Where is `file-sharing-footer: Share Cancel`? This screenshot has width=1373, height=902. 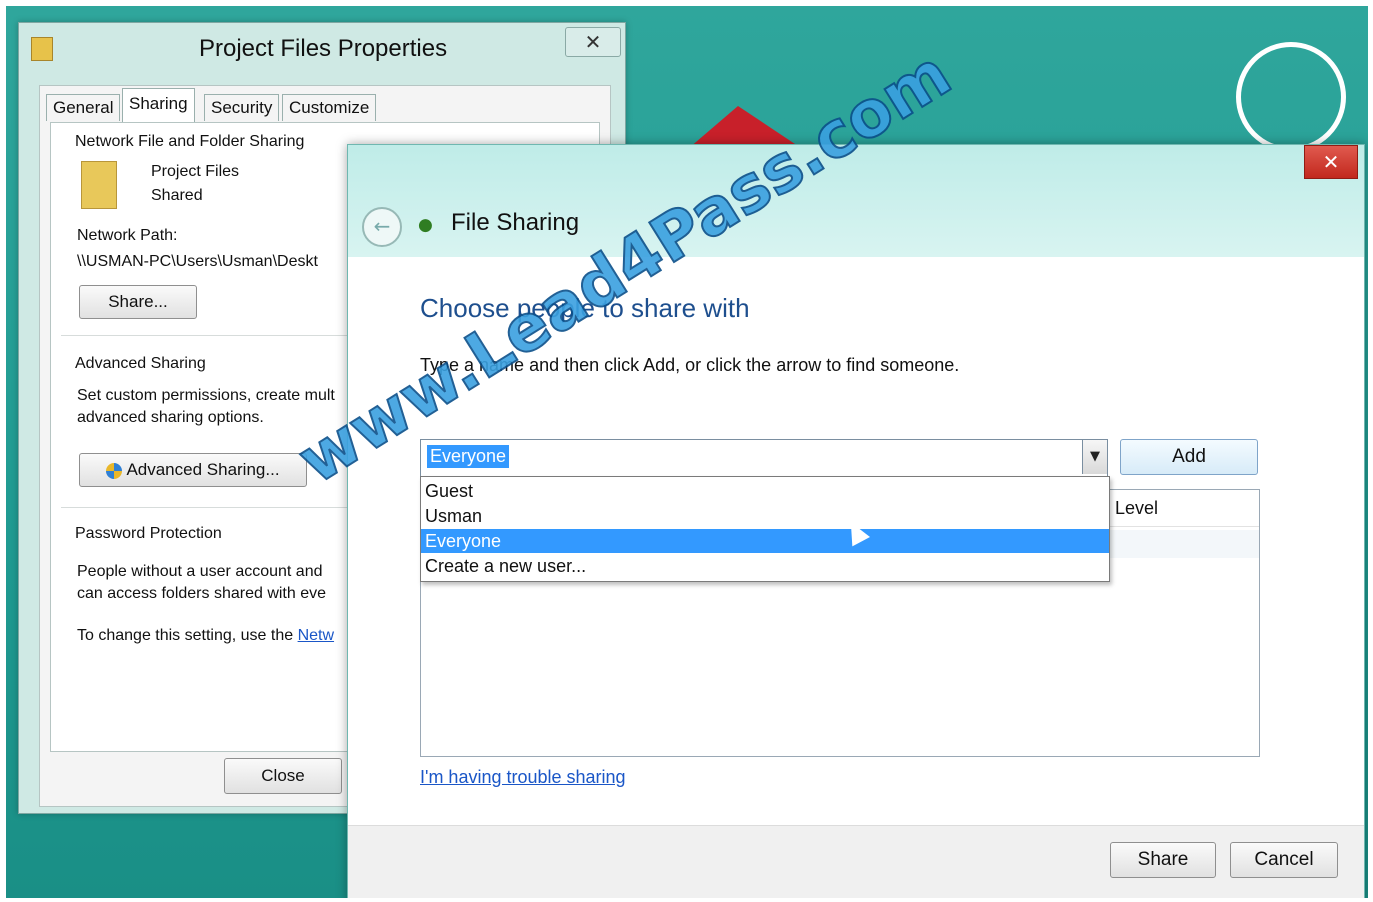 file-sharing-footer: Share Cancel is located at coordinates (856, 861).